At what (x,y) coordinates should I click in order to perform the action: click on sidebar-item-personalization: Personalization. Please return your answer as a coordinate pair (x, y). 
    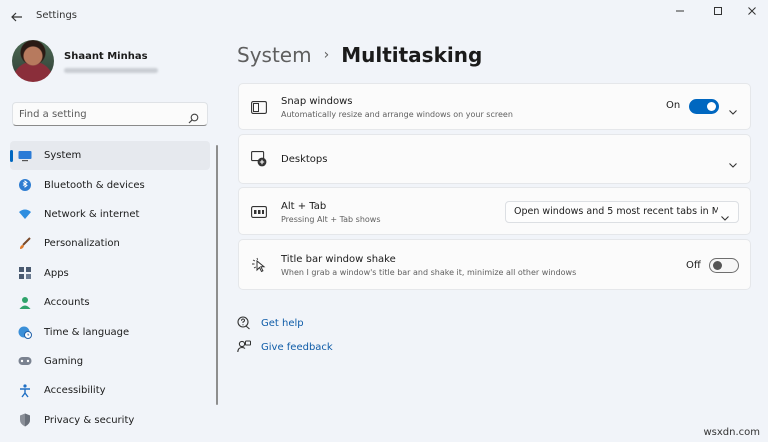
    Looking at the image, I should click on (110, 243).